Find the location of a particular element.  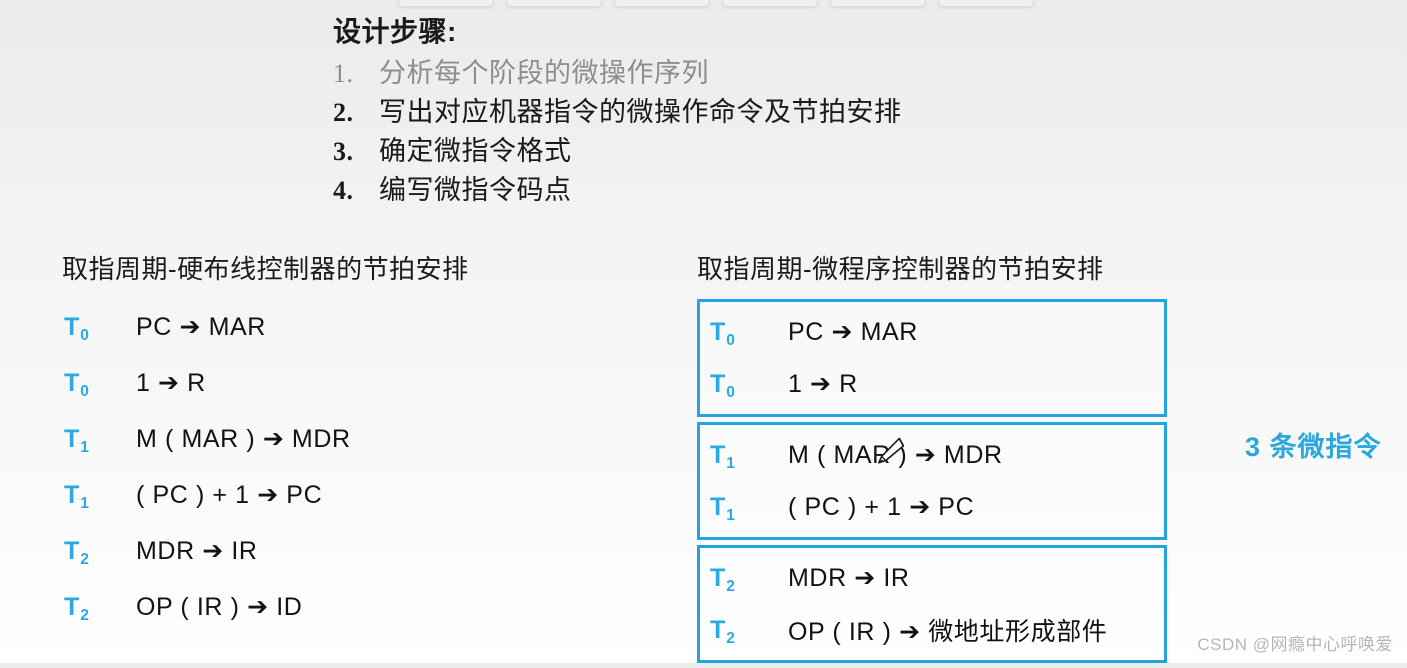

hardwired-op-row: T2 OP ( IR ) ➔ ID is located at coordinates (367, 607).